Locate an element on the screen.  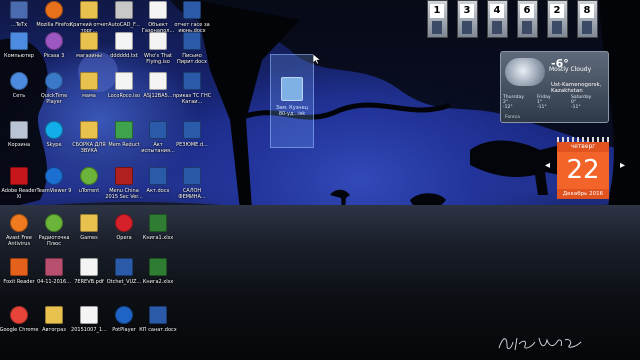
desktop-icon: Автограз is located at coordinates (54, 328).